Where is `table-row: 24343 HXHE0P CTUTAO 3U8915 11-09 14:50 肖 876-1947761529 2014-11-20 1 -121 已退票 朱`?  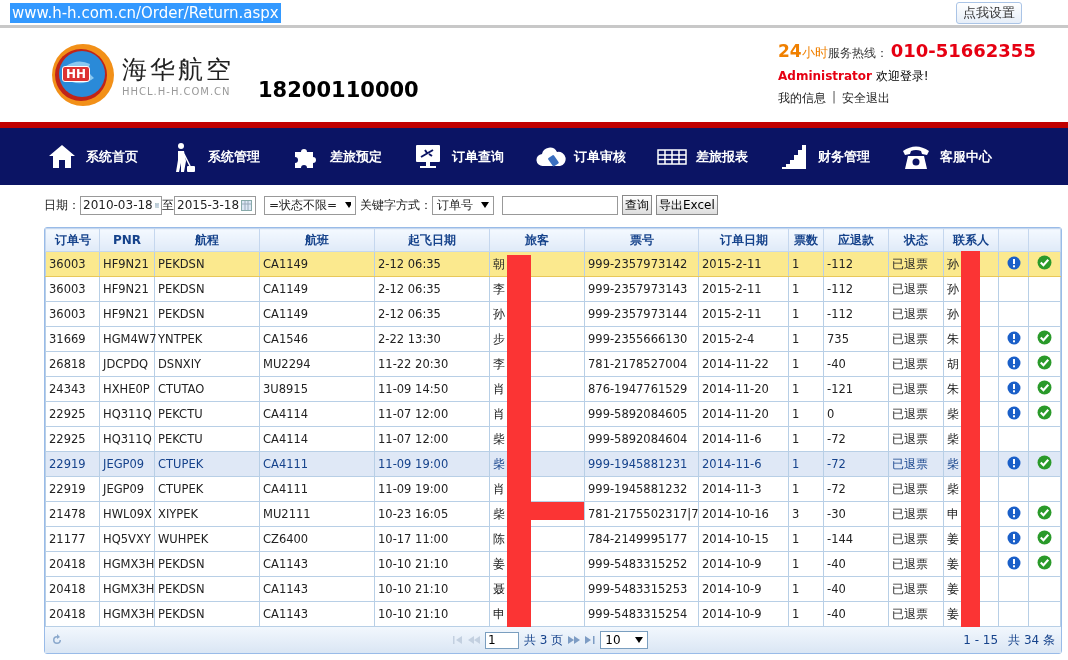 table-row: 24343 HXHE0P CTUTAO 3U8915 11-09 14:50 肖 876-1947761529 2014-11-20 1 -121 已退票 朱 is located at coordinates (553, 389).